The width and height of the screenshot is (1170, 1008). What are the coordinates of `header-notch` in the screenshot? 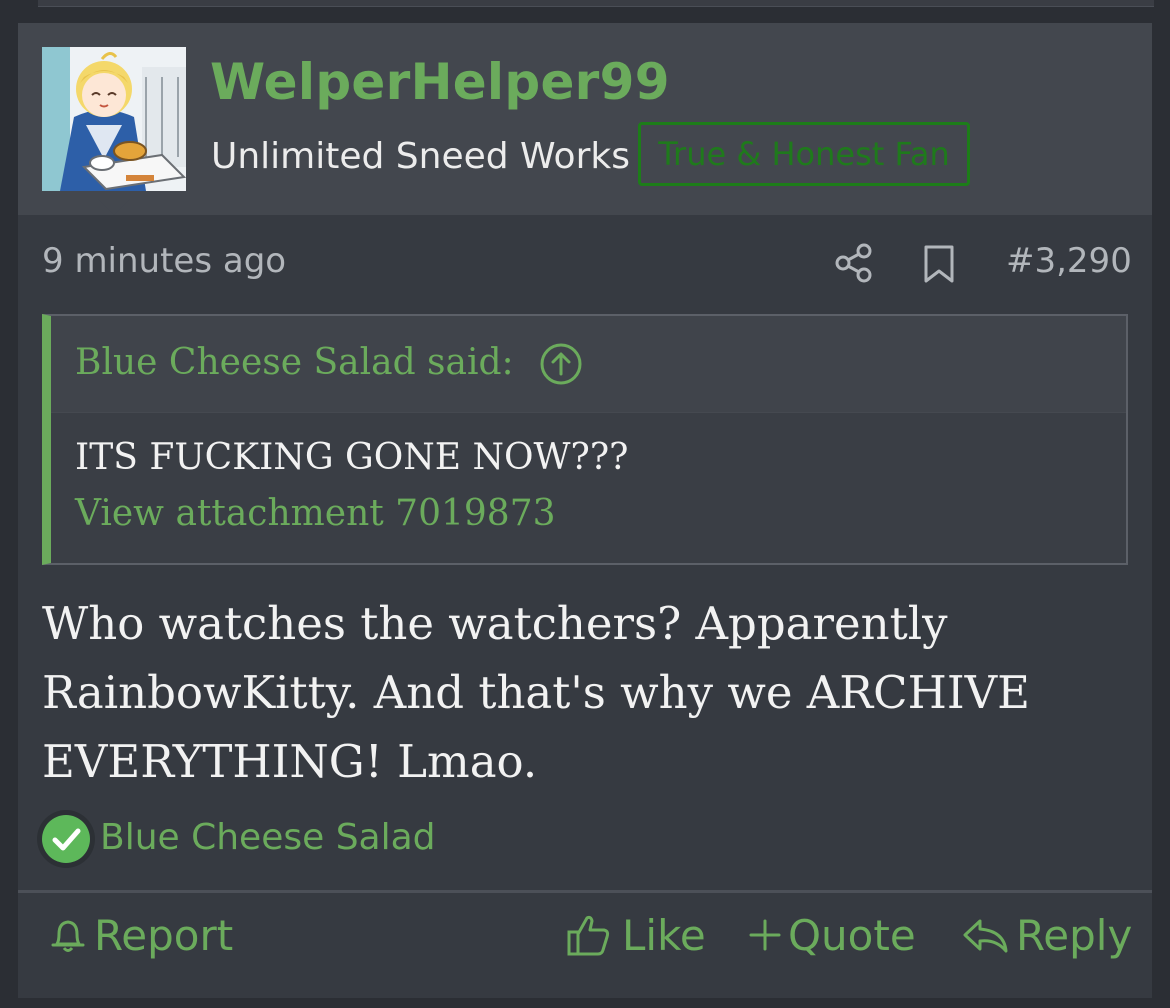 It's located at (114, 207).